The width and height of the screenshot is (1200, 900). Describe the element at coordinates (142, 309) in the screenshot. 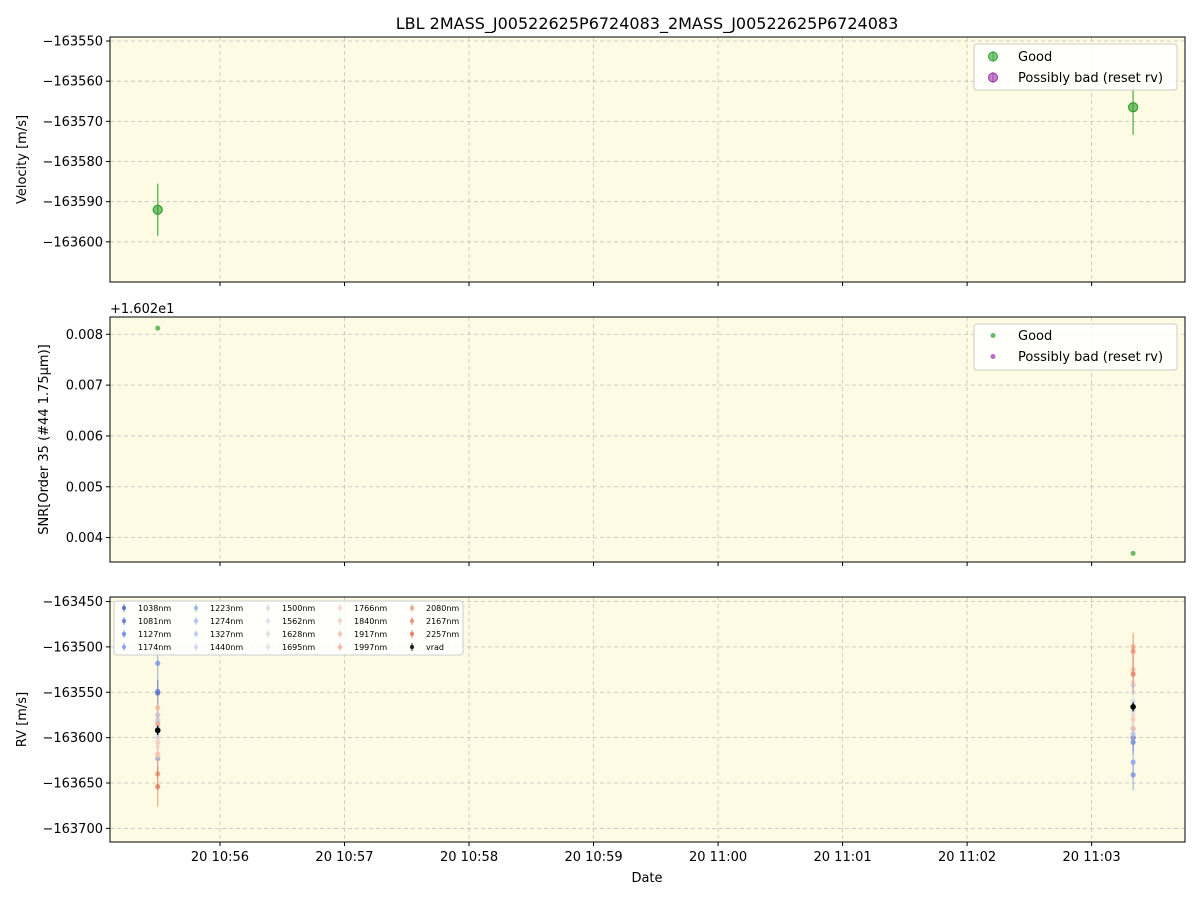

I see `snr-offset-label: +1.602e1` at that location.